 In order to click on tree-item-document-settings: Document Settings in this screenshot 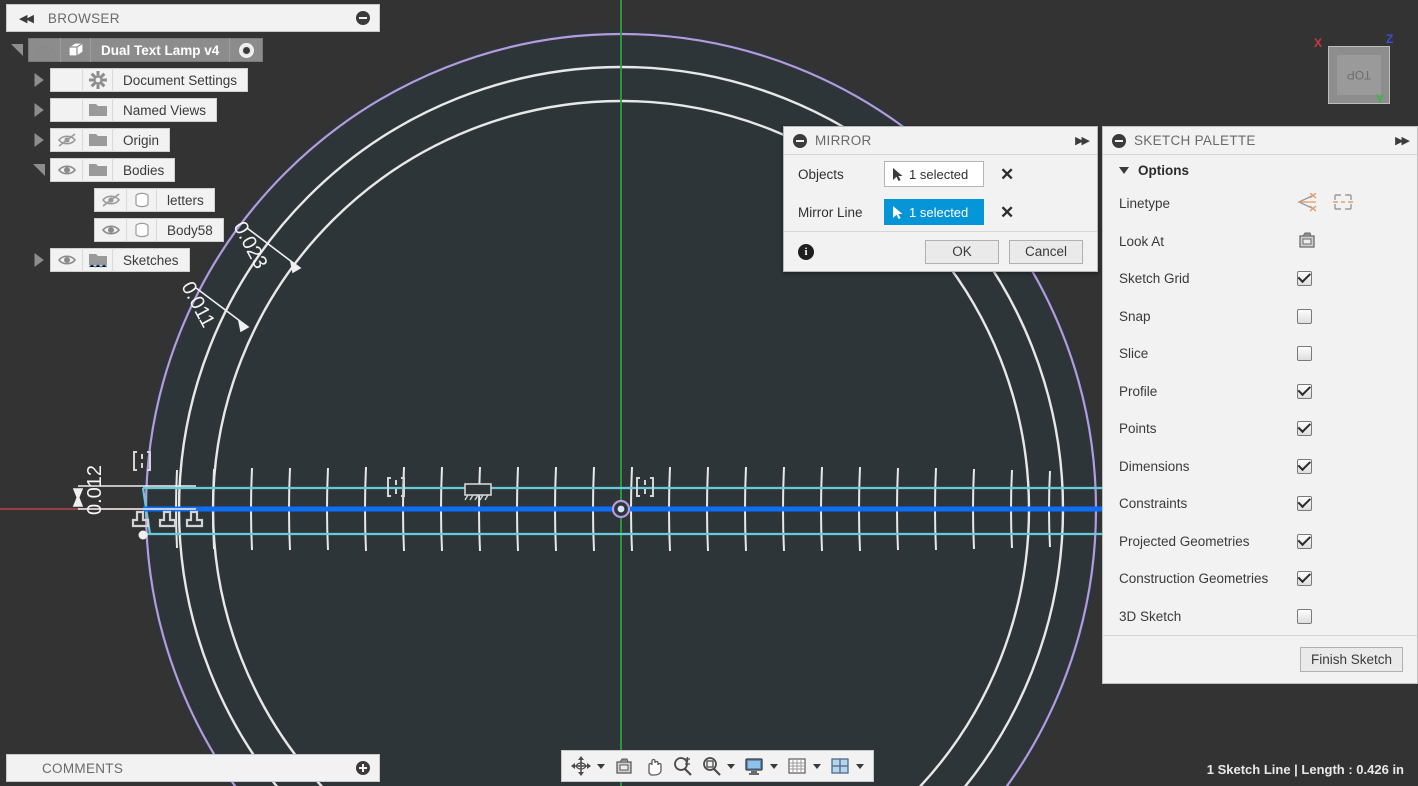, I will do `click(193, 80)`.